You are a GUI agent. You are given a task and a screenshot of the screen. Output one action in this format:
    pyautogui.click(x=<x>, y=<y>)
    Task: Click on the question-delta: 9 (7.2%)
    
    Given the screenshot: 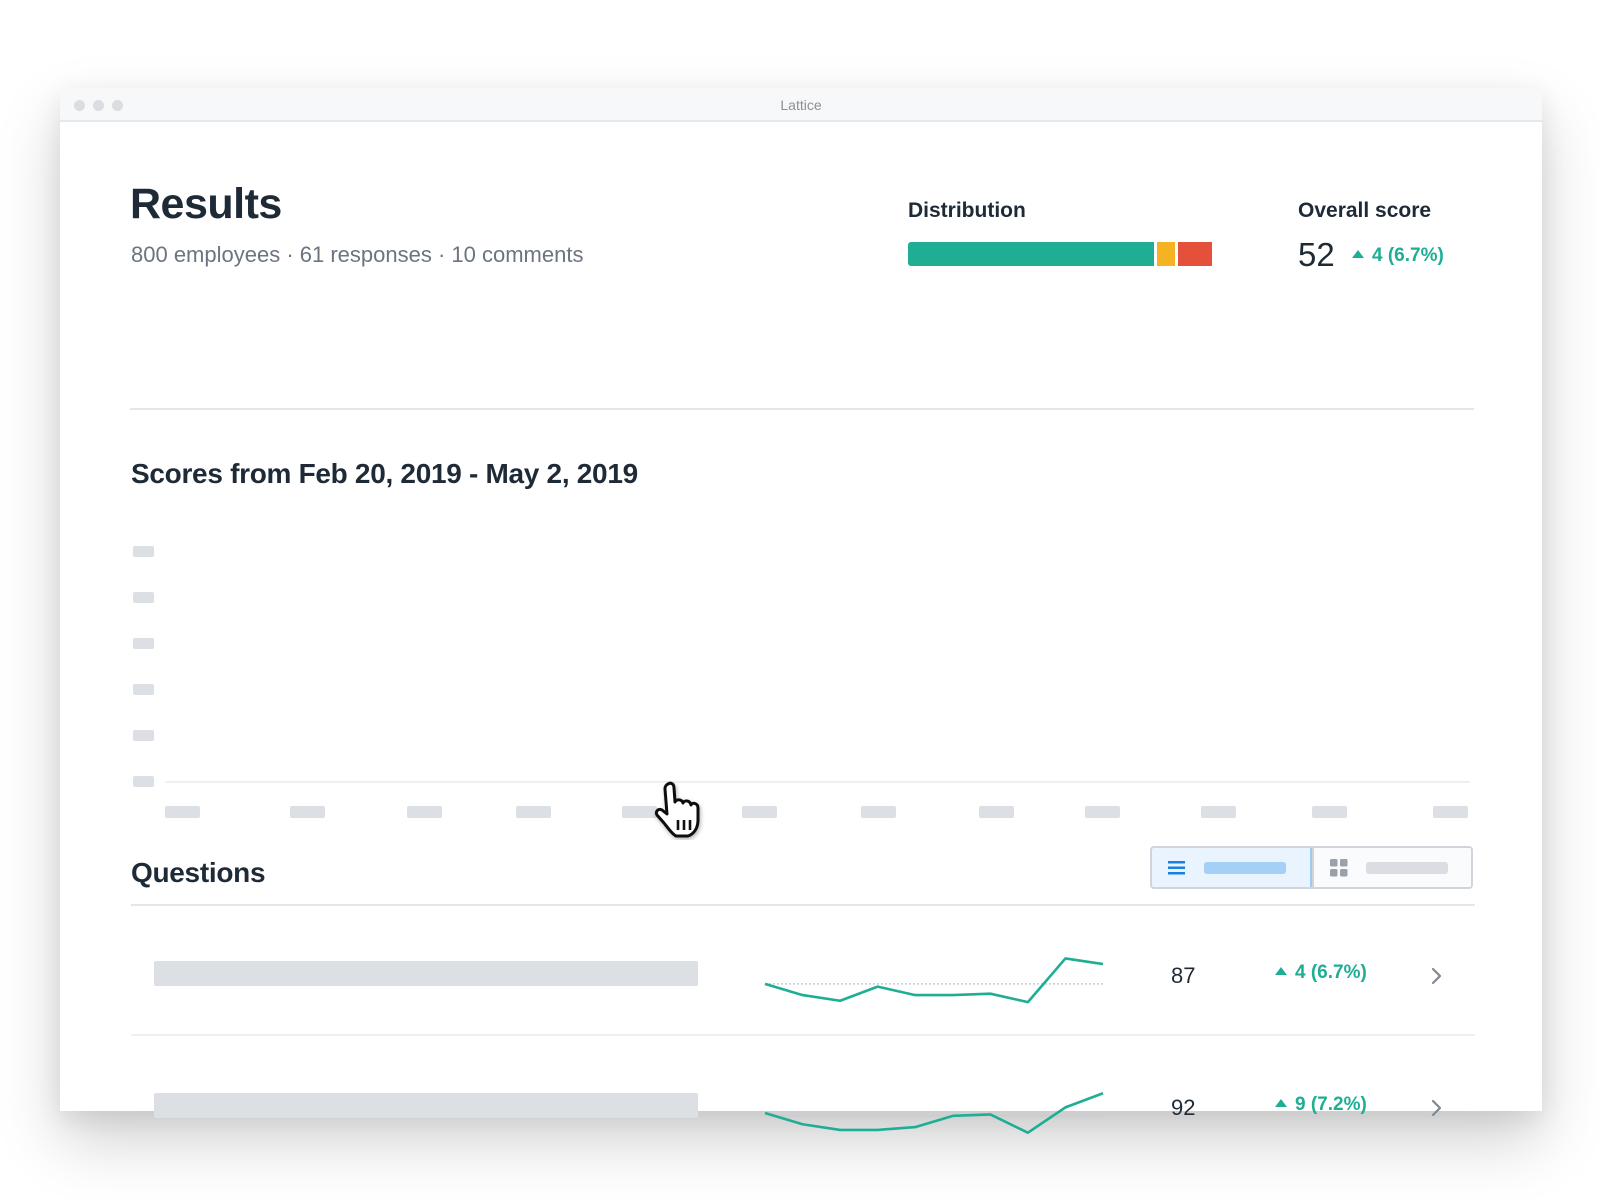 What is the action you would take?
    pyautogui.click(x=1321, y=1105)
    